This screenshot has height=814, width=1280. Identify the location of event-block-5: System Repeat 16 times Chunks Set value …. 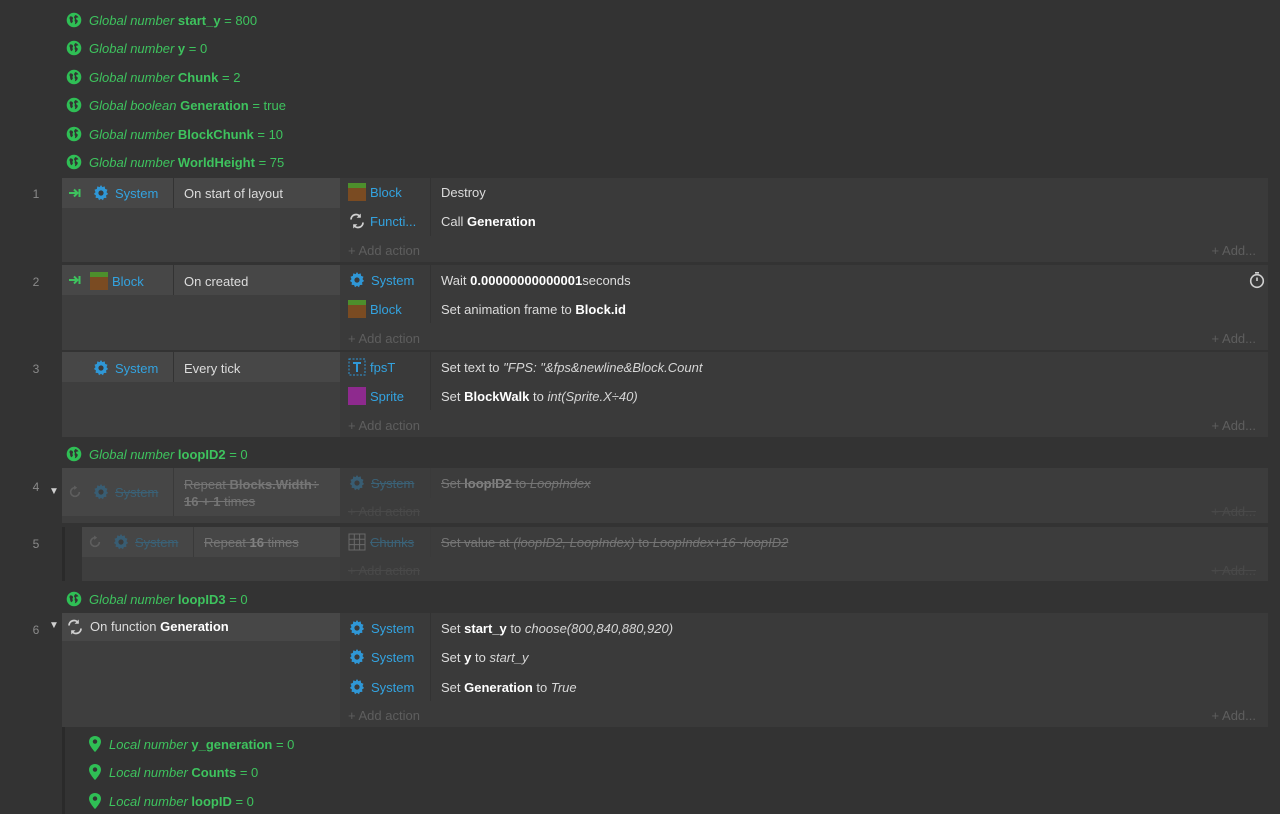
(675, 554).